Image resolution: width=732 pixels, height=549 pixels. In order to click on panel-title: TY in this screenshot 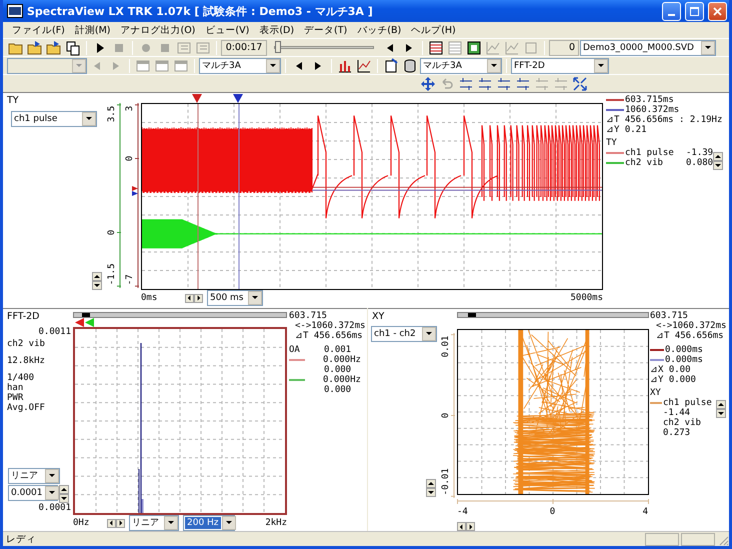, I will do `click(13, 101)`.